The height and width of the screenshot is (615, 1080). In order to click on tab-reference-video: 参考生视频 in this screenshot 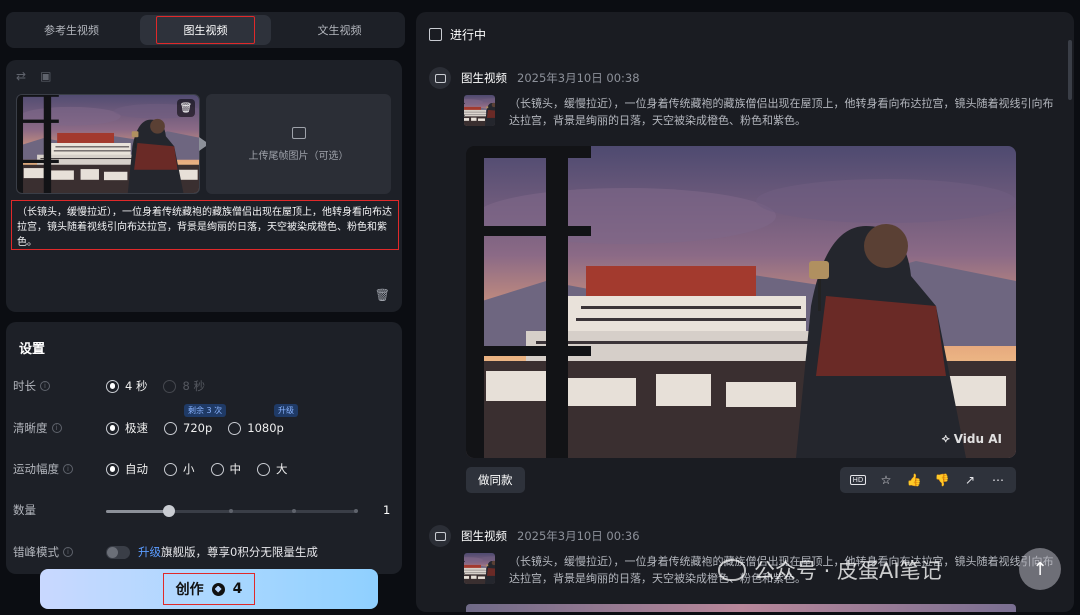, I will do `click(71, 30)`.